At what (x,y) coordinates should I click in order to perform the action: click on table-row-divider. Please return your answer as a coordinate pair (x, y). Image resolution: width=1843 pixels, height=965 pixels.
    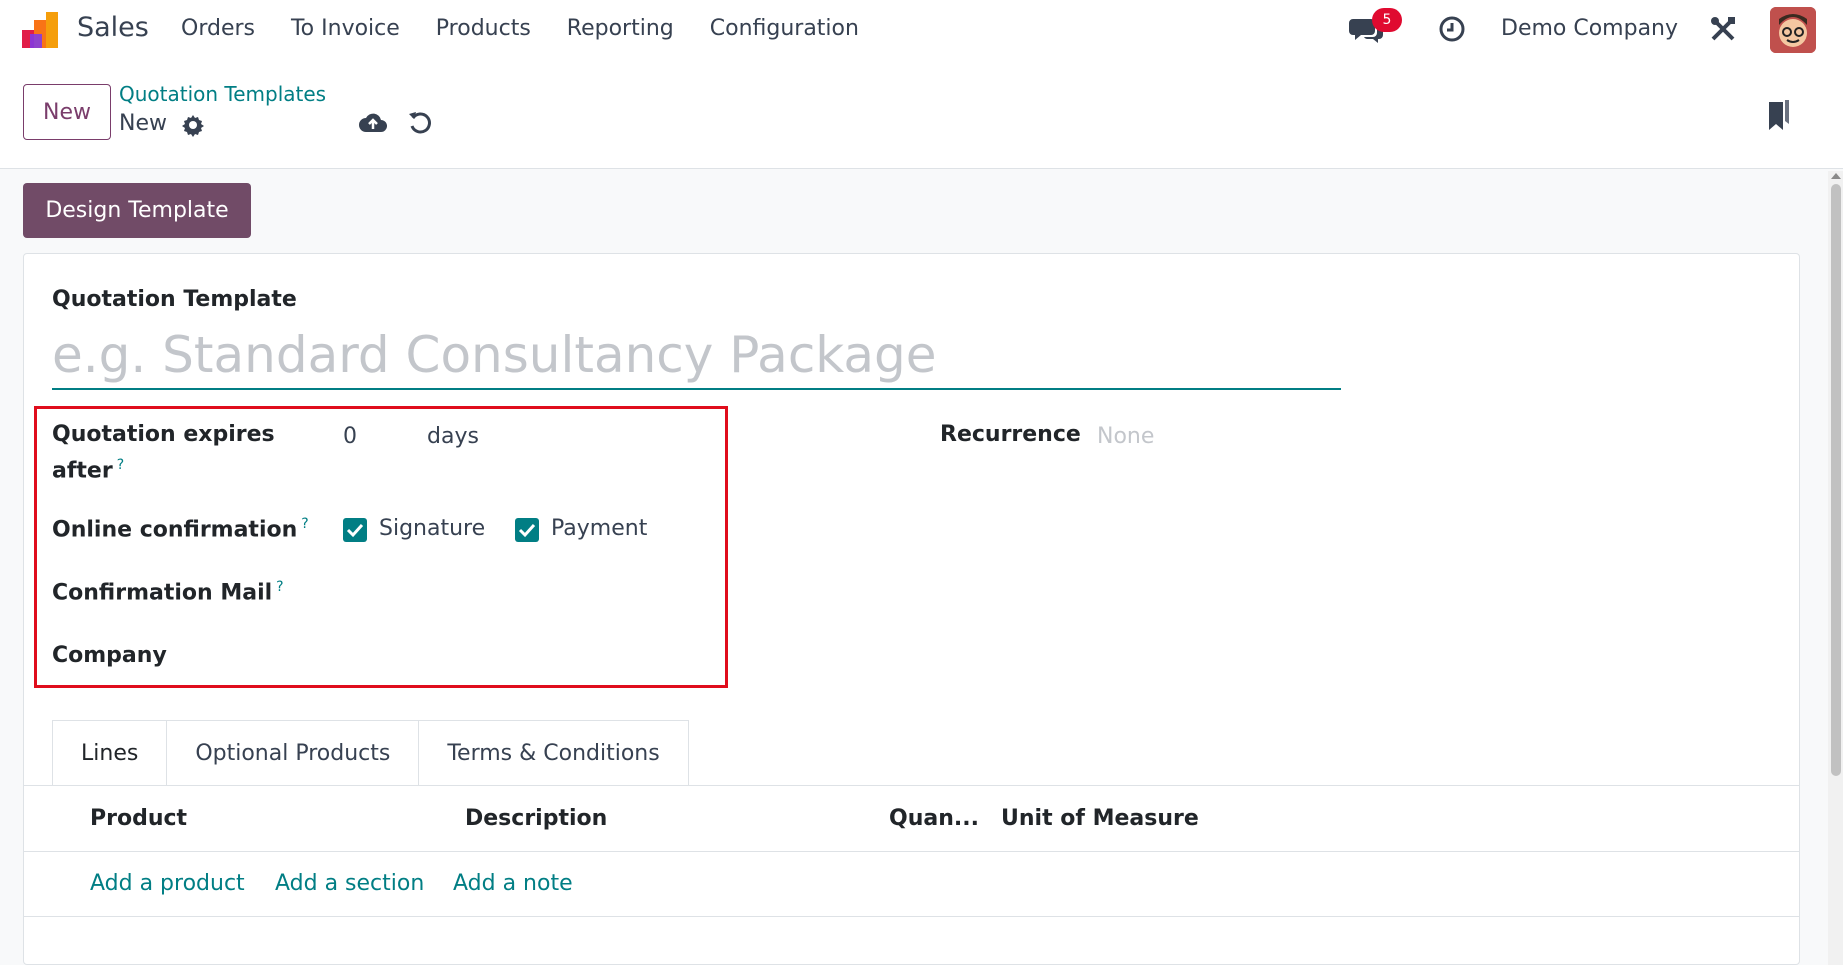
    Looking at the image, I should click on (911, 916).